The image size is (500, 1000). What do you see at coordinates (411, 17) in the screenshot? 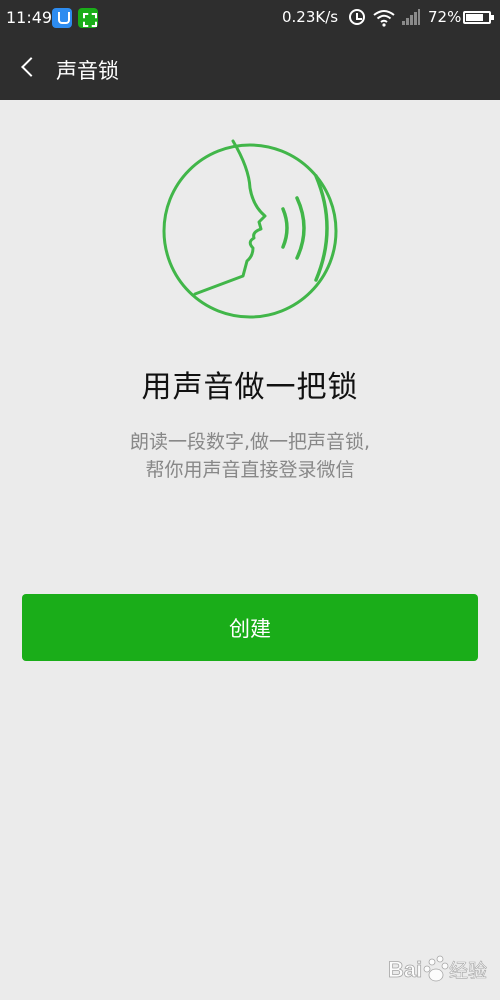
I see `signal-icon` at bounding box center [411, 17].